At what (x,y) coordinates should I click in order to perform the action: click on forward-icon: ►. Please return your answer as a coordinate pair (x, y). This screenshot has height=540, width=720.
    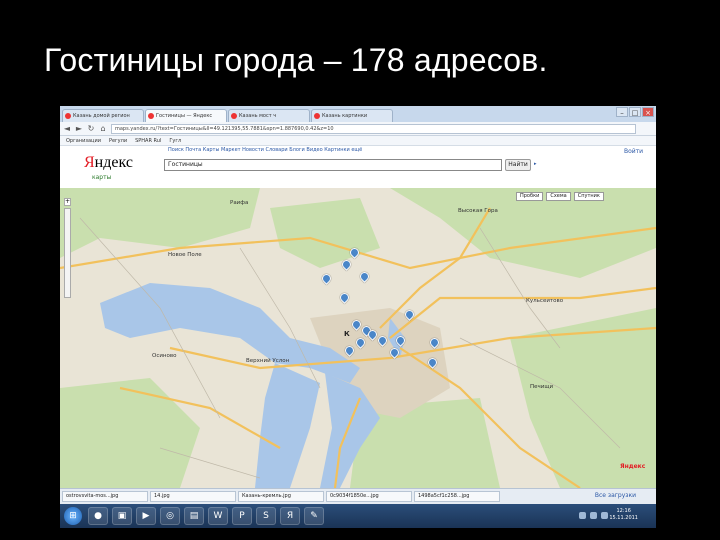
    Looking at the image, I should click on (79, 128).